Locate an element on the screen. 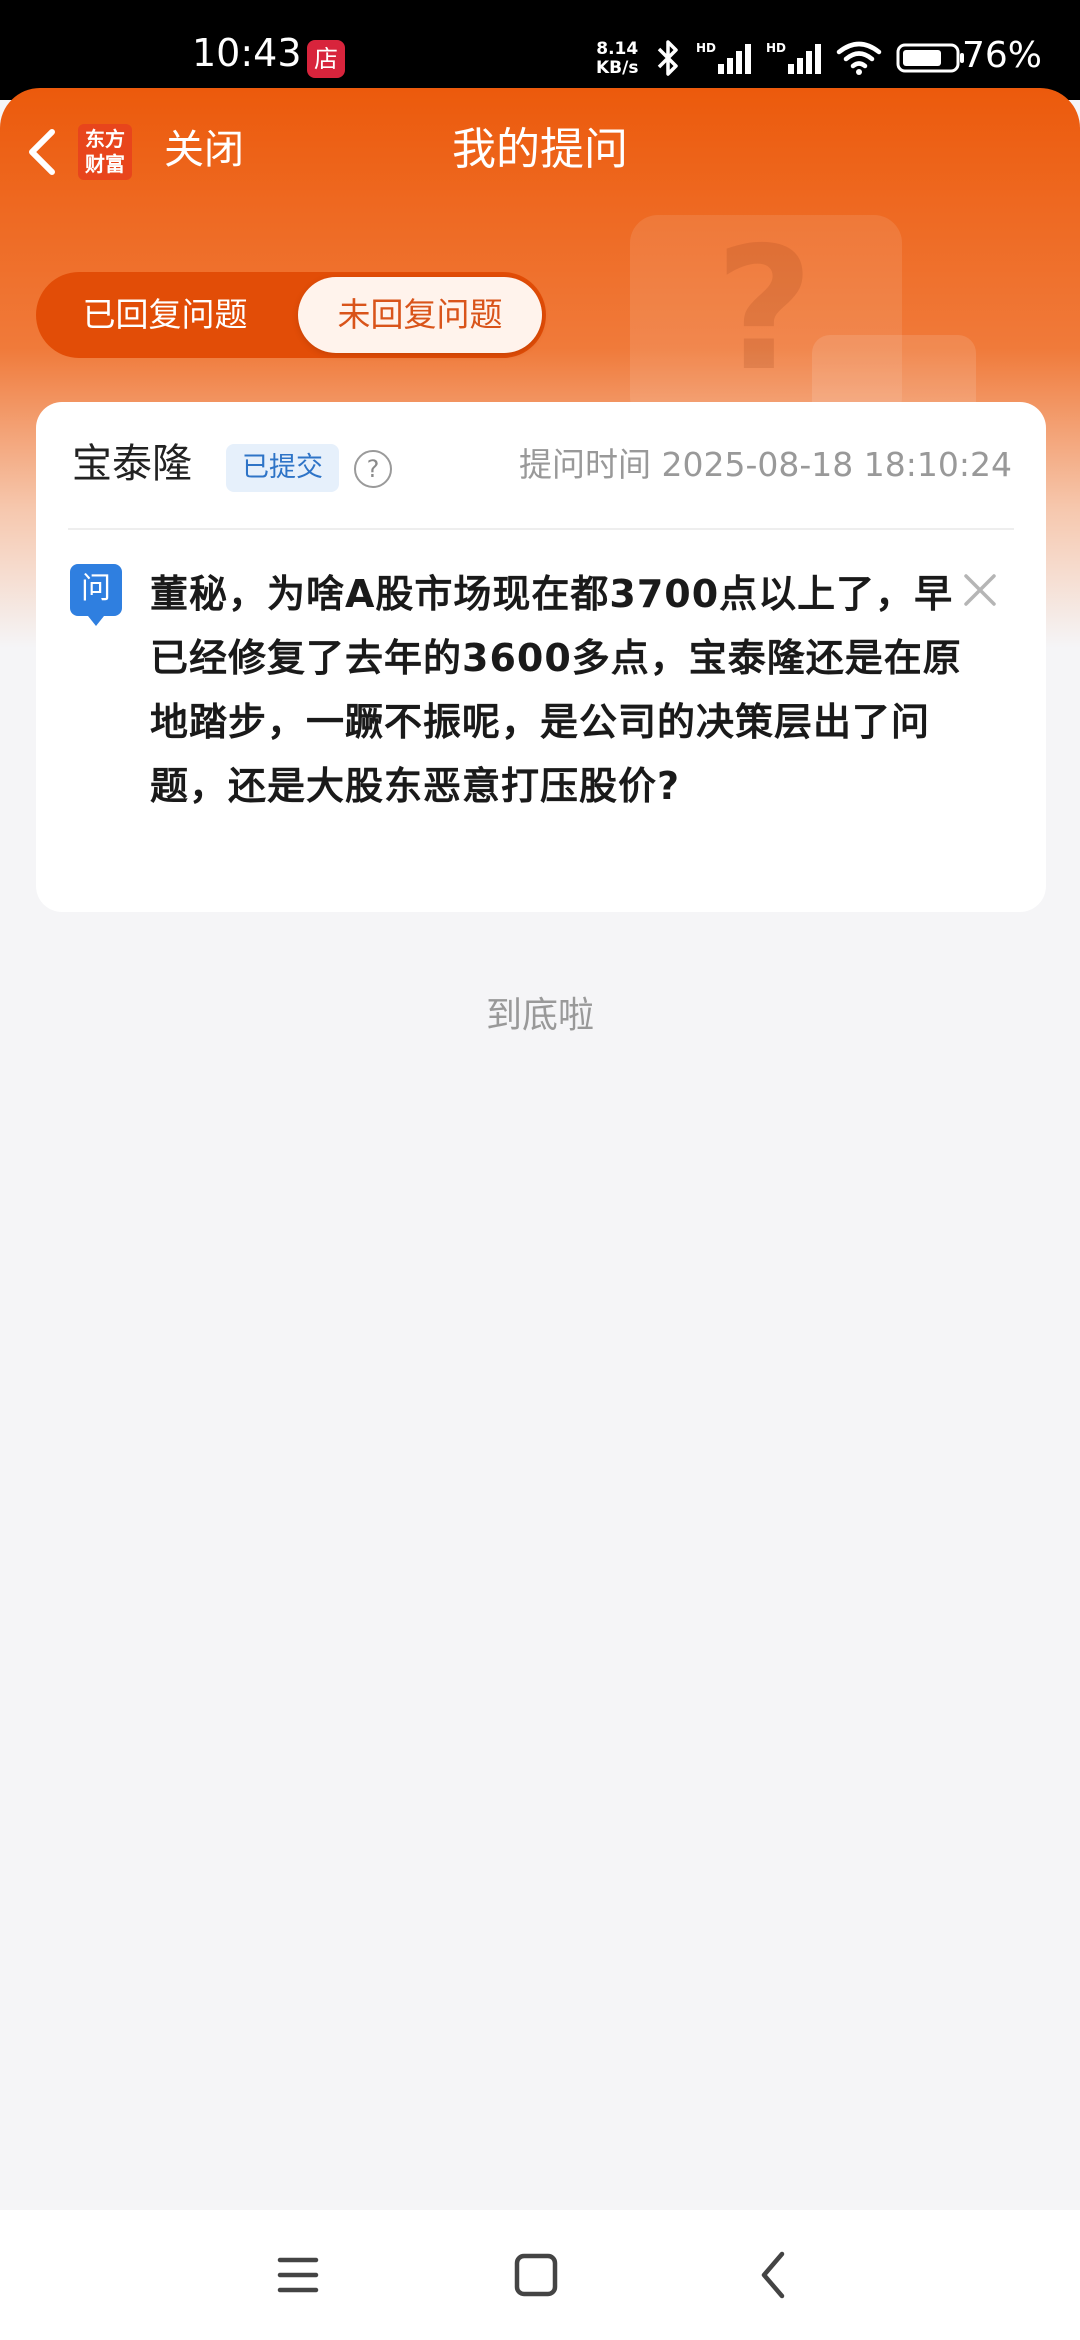 This screenshot has height=2340, width=1080. bluetooth-icon is located at coordinates (667, 58).